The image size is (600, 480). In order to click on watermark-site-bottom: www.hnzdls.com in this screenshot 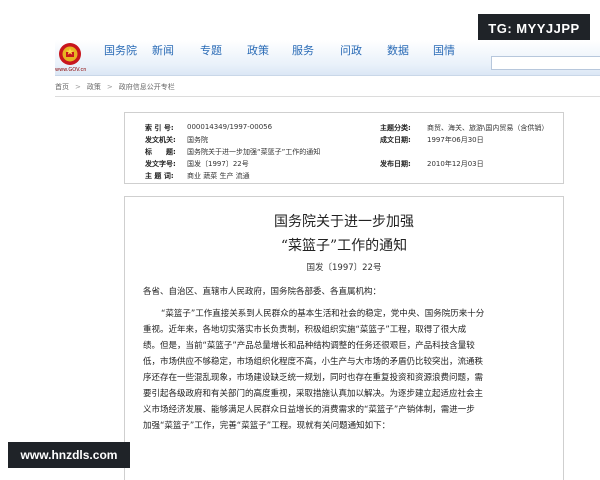, I will do `click(69, 455)`.